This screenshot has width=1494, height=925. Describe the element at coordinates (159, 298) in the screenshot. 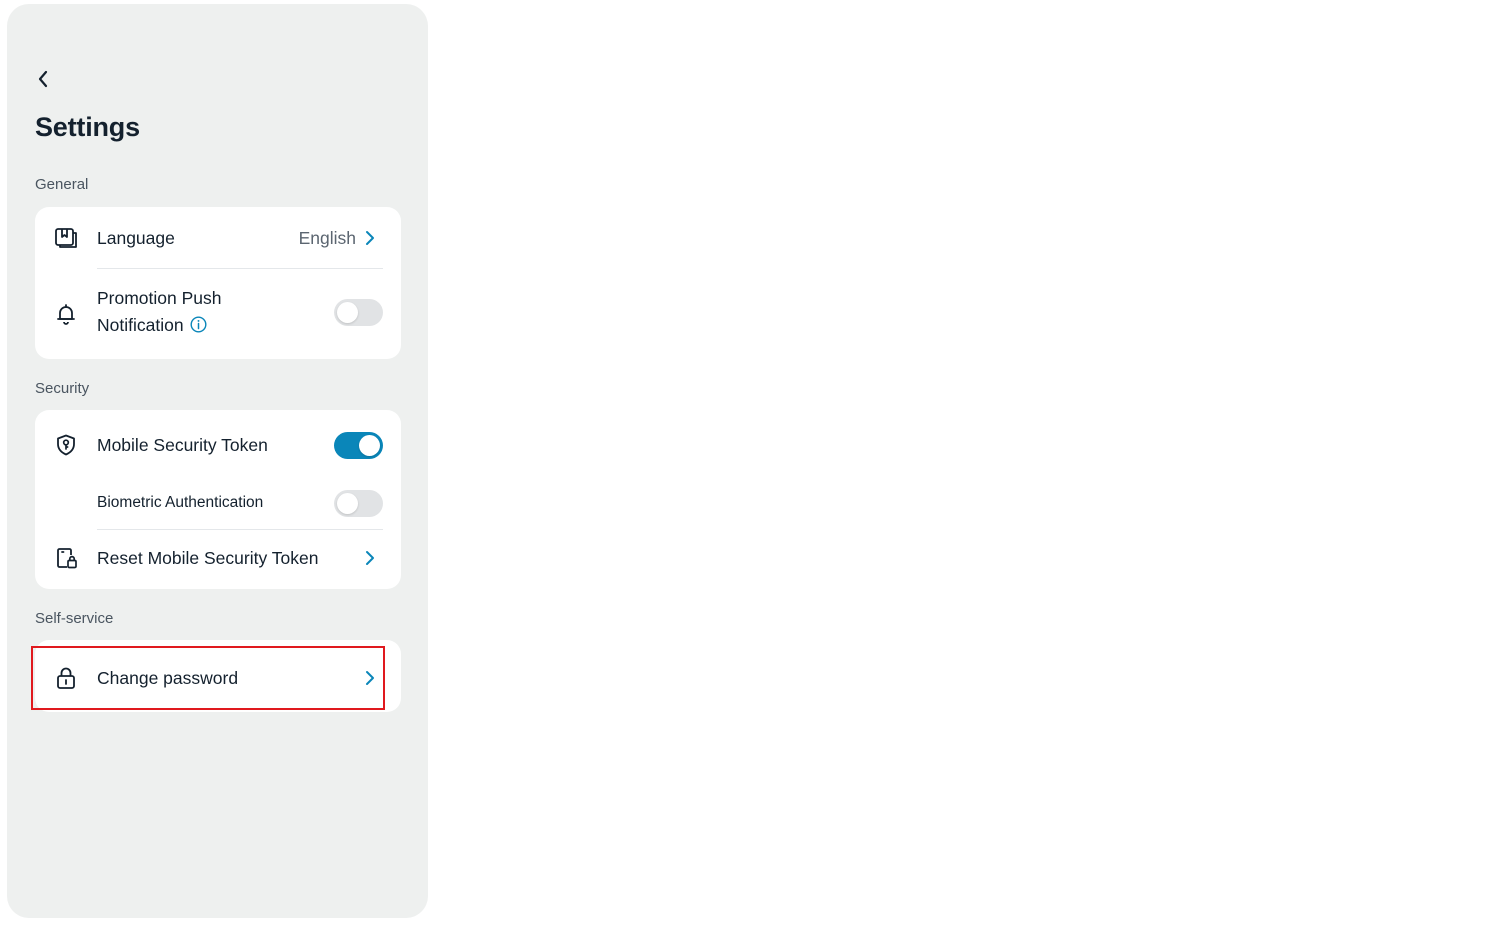

I see `promotion-push-label-line1: Promotion Push` at that location.